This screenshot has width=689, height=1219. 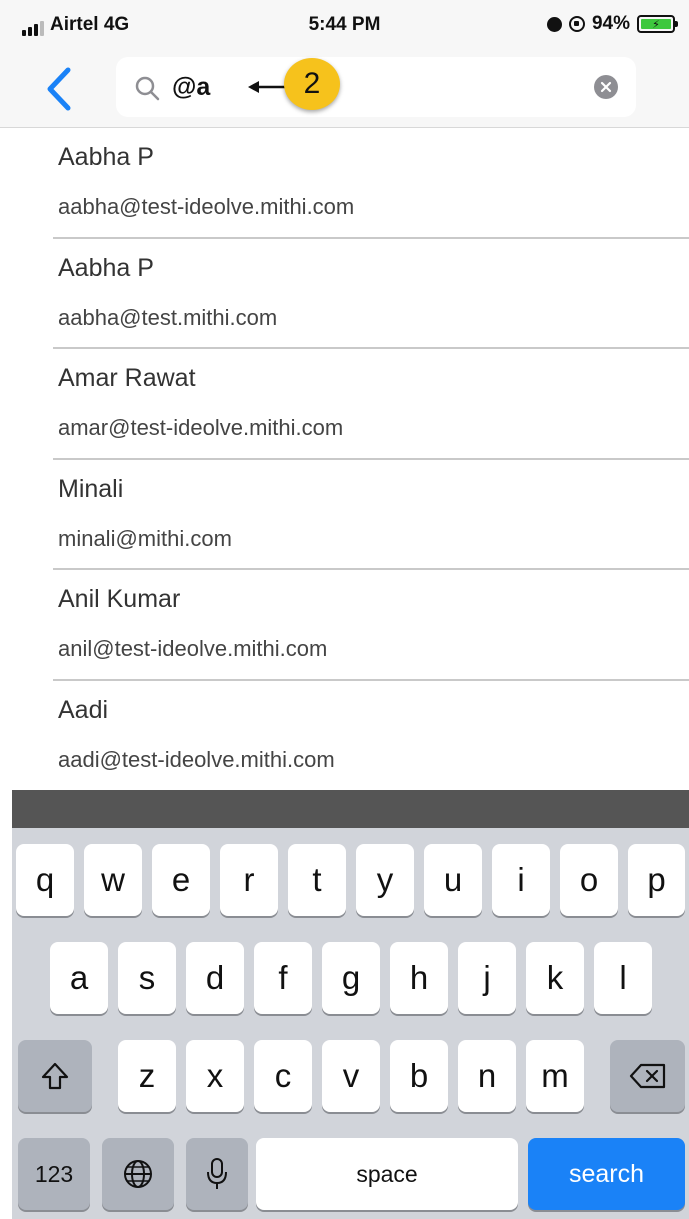 What do you see at coordinates (344, 625) in the screenshot?
I see `list-item: Anil Kumar anil@test-ideolve.mithi.com` at bounding box center [344, 625].